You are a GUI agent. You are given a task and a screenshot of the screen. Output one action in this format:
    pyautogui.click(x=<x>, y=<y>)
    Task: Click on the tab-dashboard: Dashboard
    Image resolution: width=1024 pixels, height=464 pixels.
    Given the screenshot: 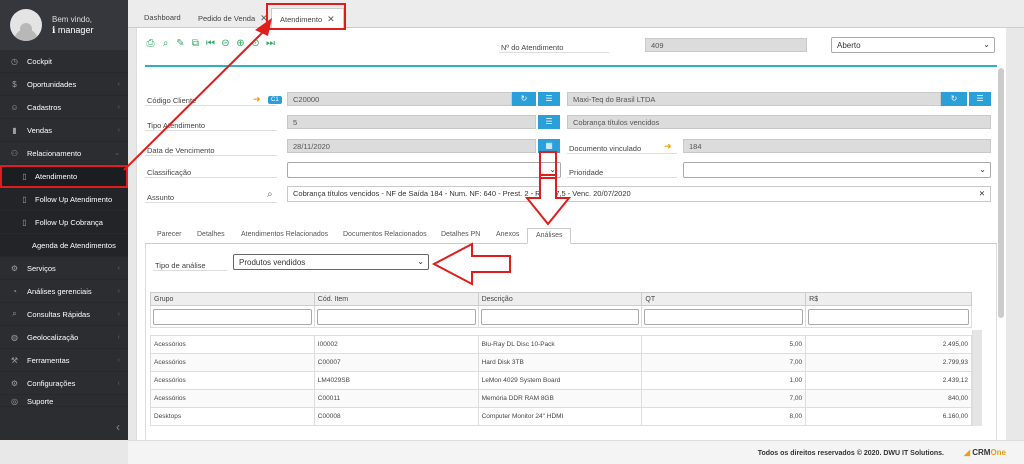 What is the action you would take?
    pyautogui.click(x=162, y=18)
    